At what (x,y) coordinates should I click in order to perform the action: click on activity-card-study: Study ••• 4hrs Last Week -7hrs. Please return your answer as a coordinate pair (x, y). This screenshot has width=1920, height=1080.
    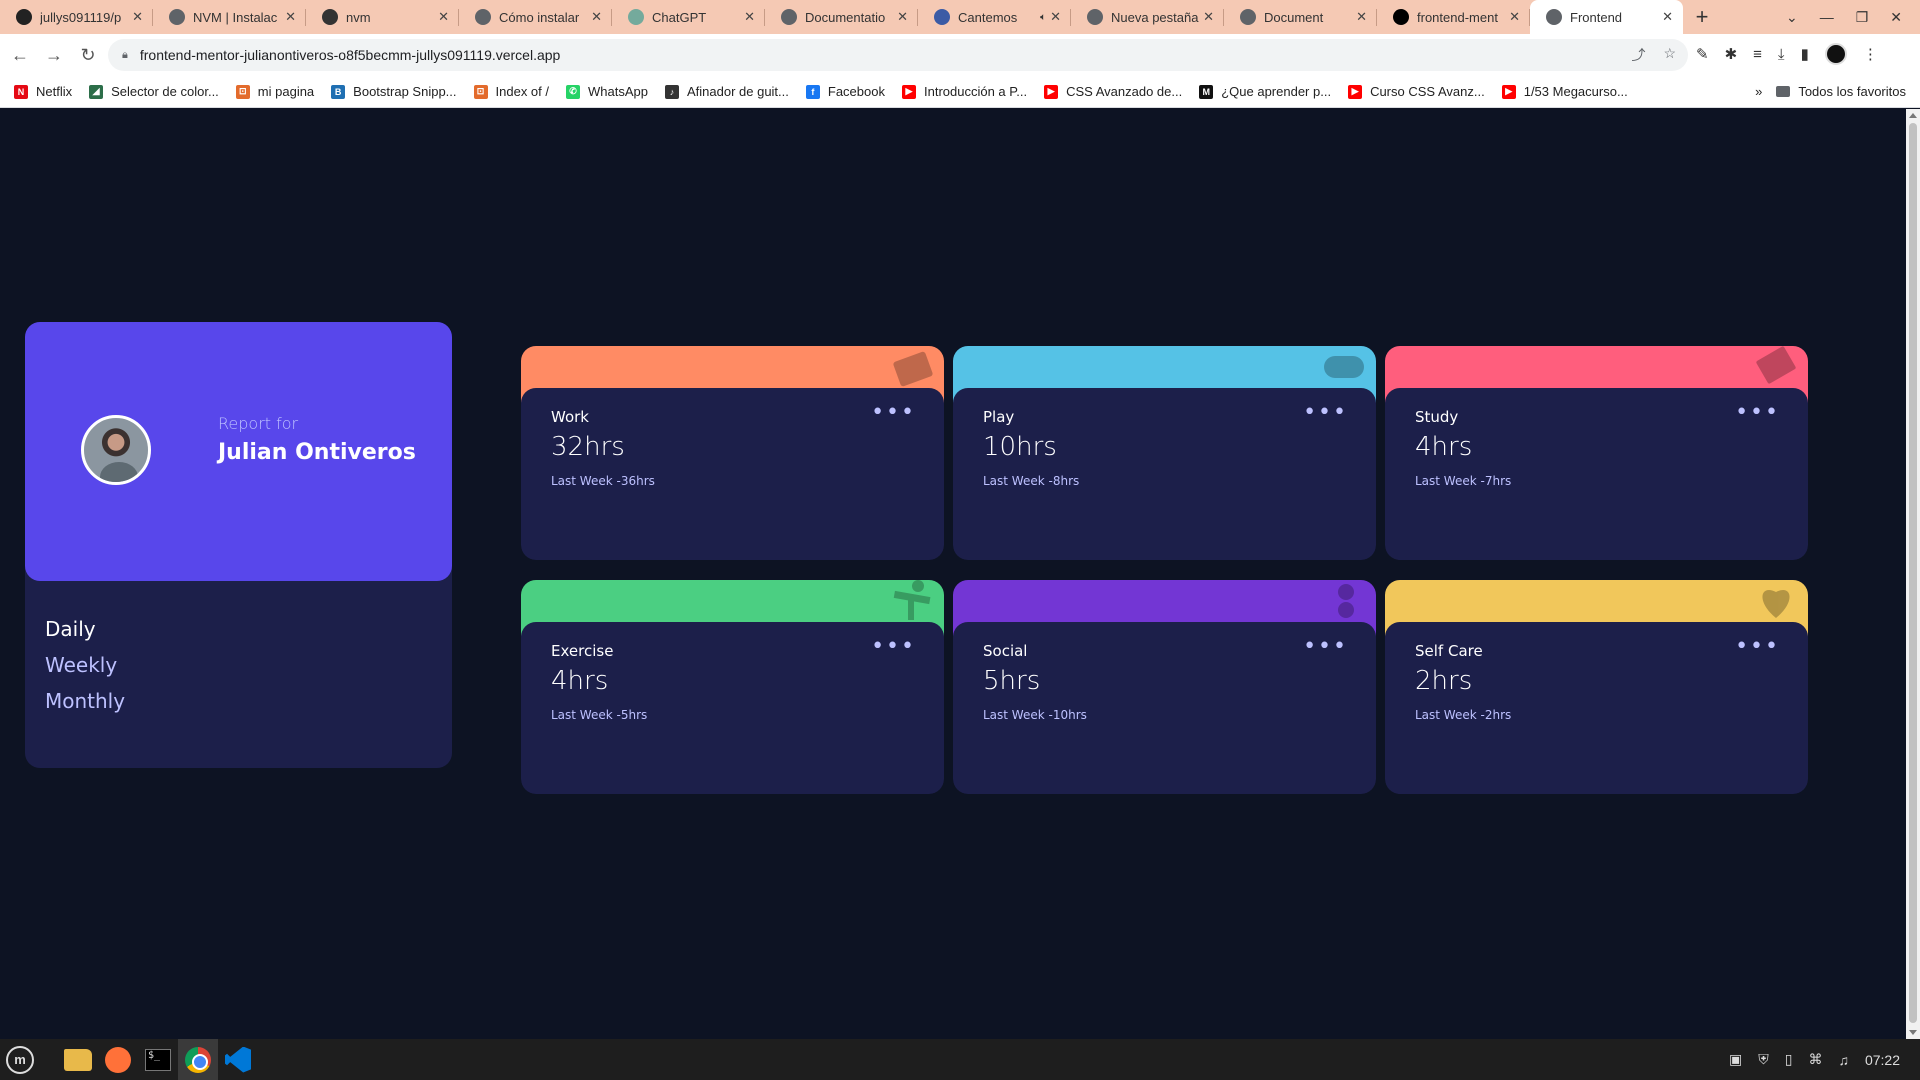
    Looking at the image, I should click on (1596, 453).